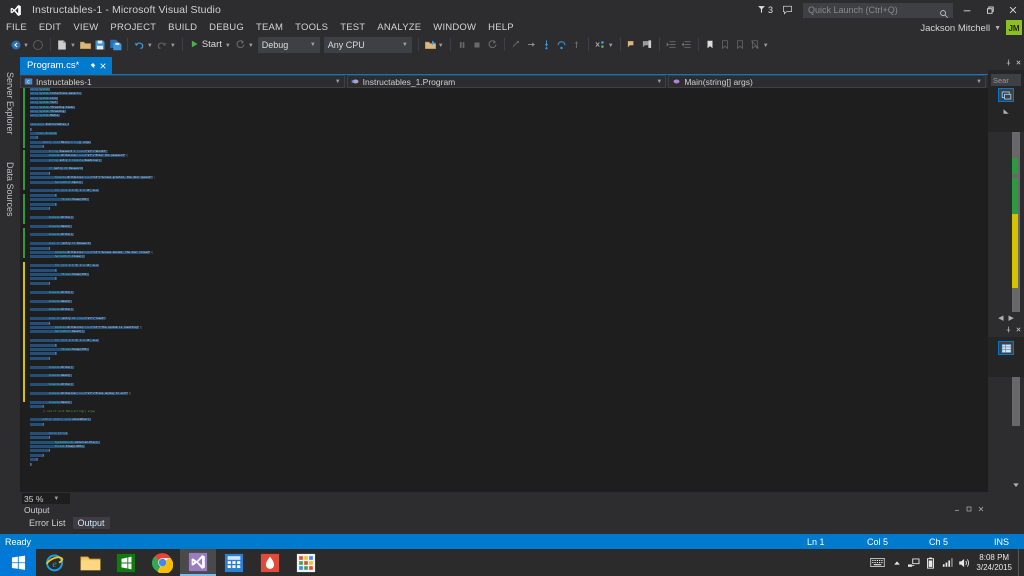  I want to click on taskbar-visual-studio-icon, so click(198, 562).